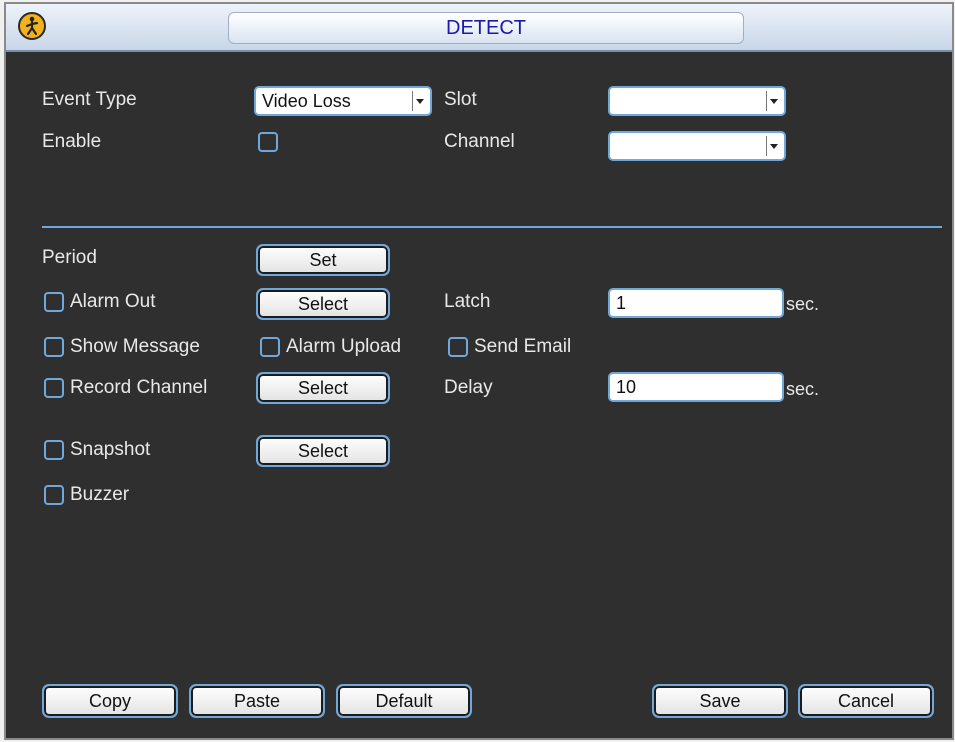 Image resolution: width=955 pixels, height=742 pixels. I want to click on cancel-button: Cancel, so click(866, 701).